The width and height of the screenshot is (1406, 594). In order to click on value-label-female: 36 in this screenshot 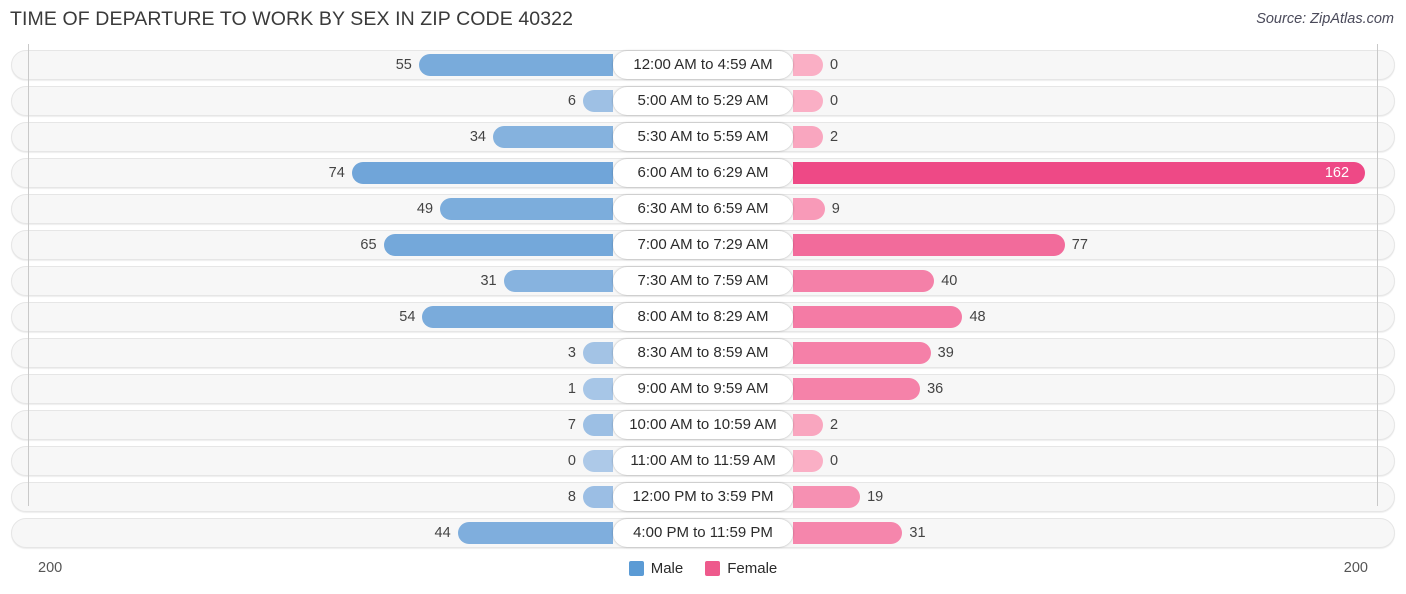, I will do `click(935, 389)`.